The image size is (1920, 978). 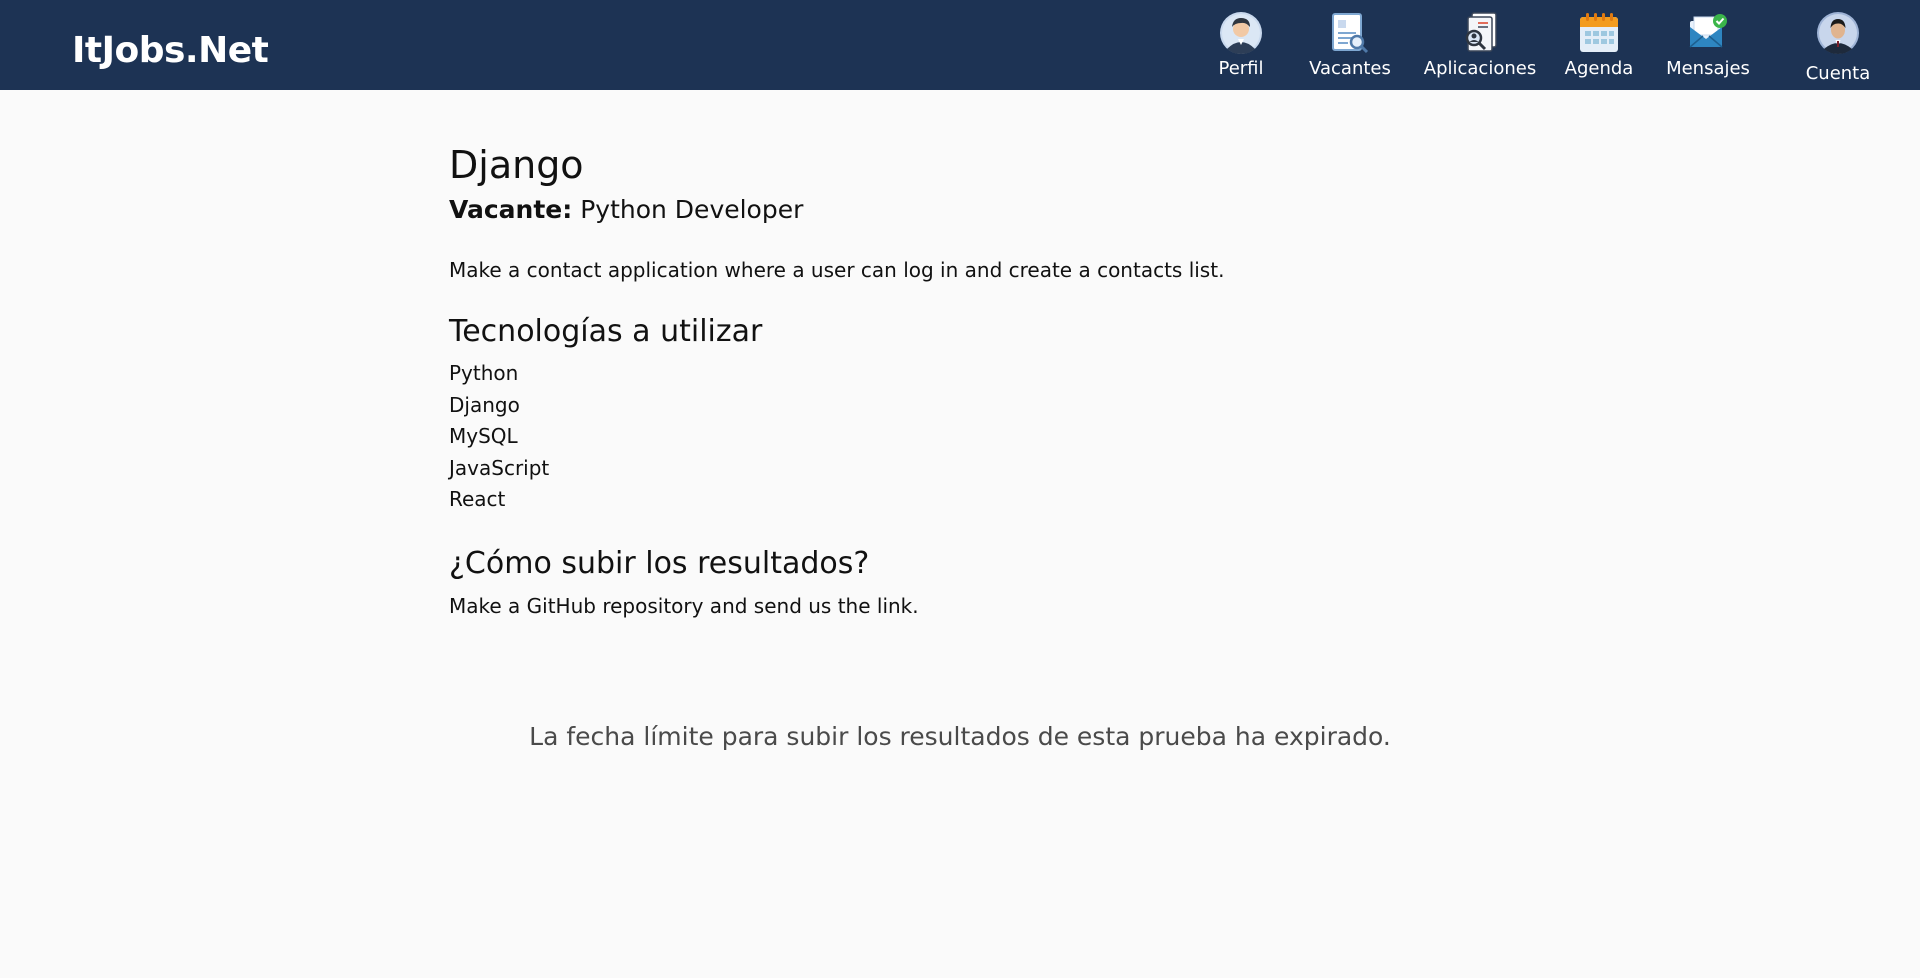 I want to click on technology-item: MySQL, so click(x=483, y=436).